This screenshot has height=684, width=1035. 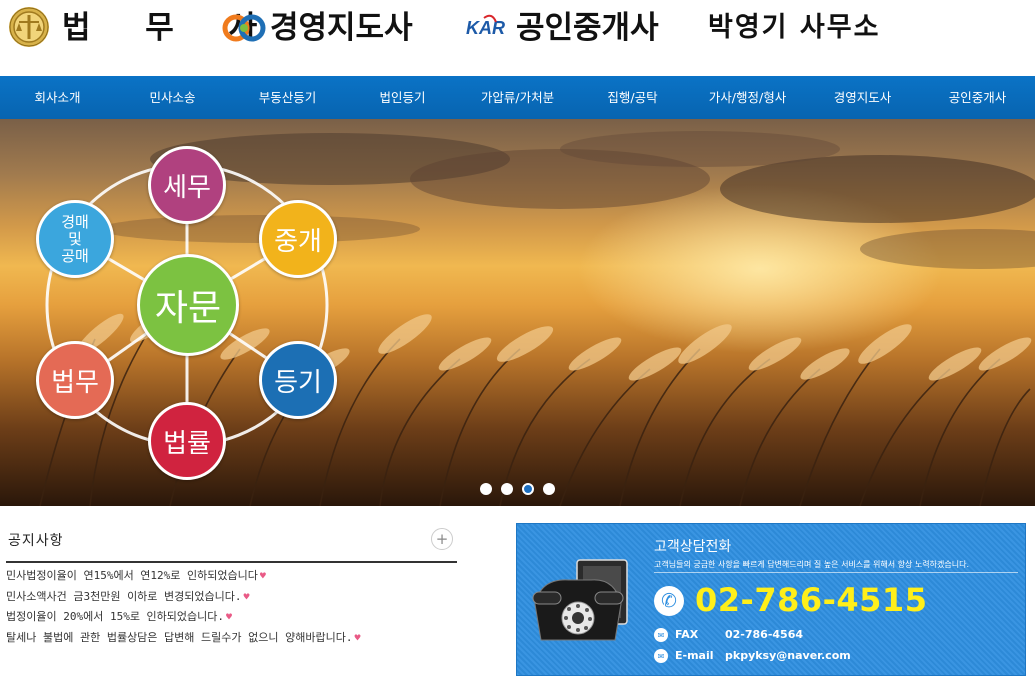 What do you see at coordinates (694, 655) in the screenshot?
I see `email-label: E-mail` at bounding box center [694, 655].